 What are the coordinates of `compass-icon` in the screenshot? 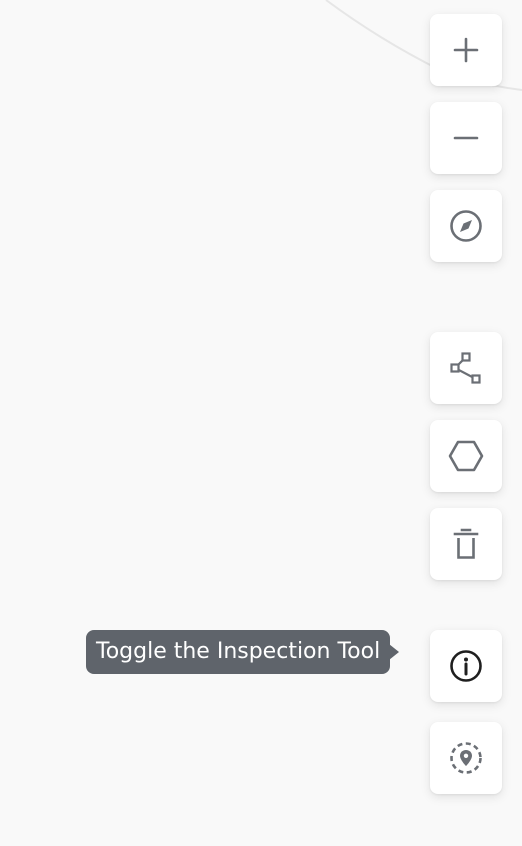 It's located at (466, 226).